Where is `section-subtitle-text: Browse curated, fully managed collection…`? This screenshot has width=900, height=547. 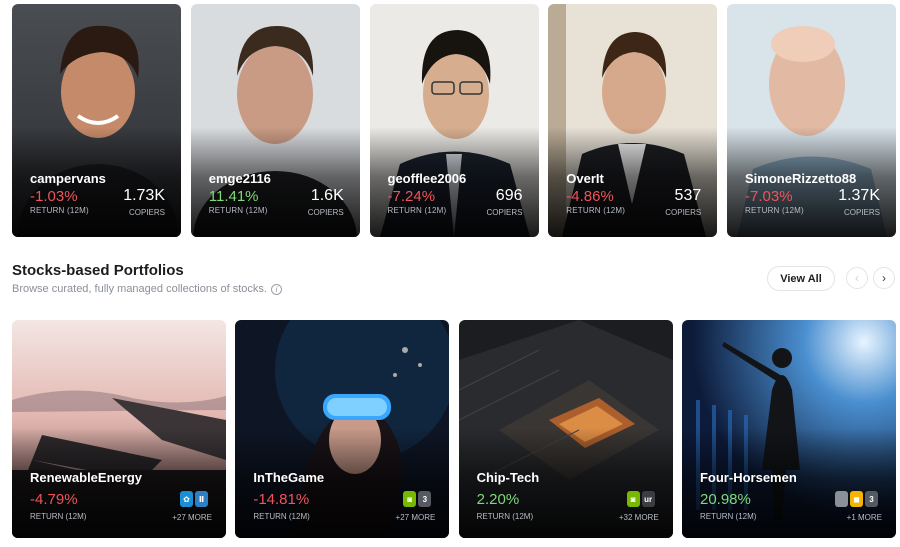
section-subtitle-text: Browse curated, fully managed collection… is located at coordinates (139, 289).